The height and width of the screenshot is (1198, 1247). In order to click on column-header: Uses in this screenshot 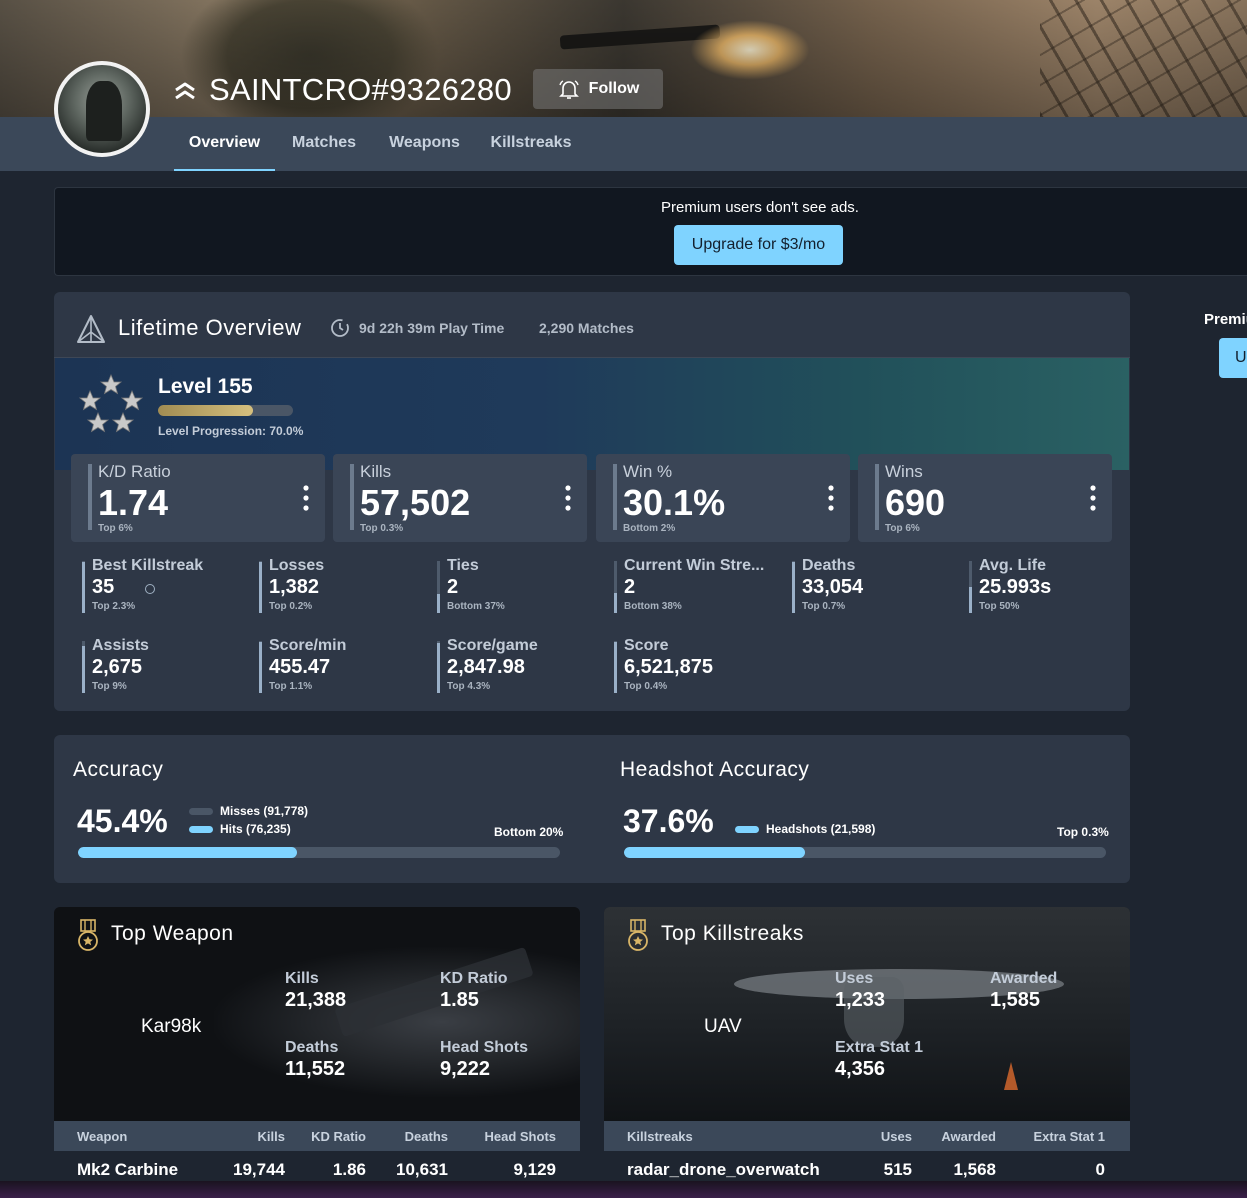, I will do `click(882, 1136)`.